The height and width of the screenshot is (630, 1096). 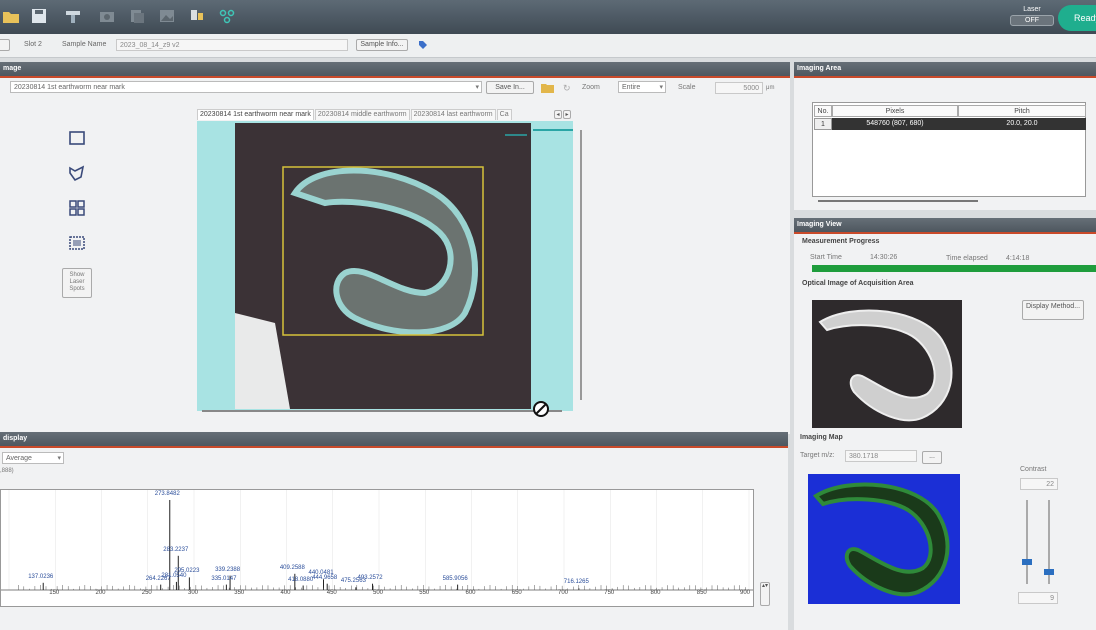 I want to click on scale-bar, so click(x=553, y=130).